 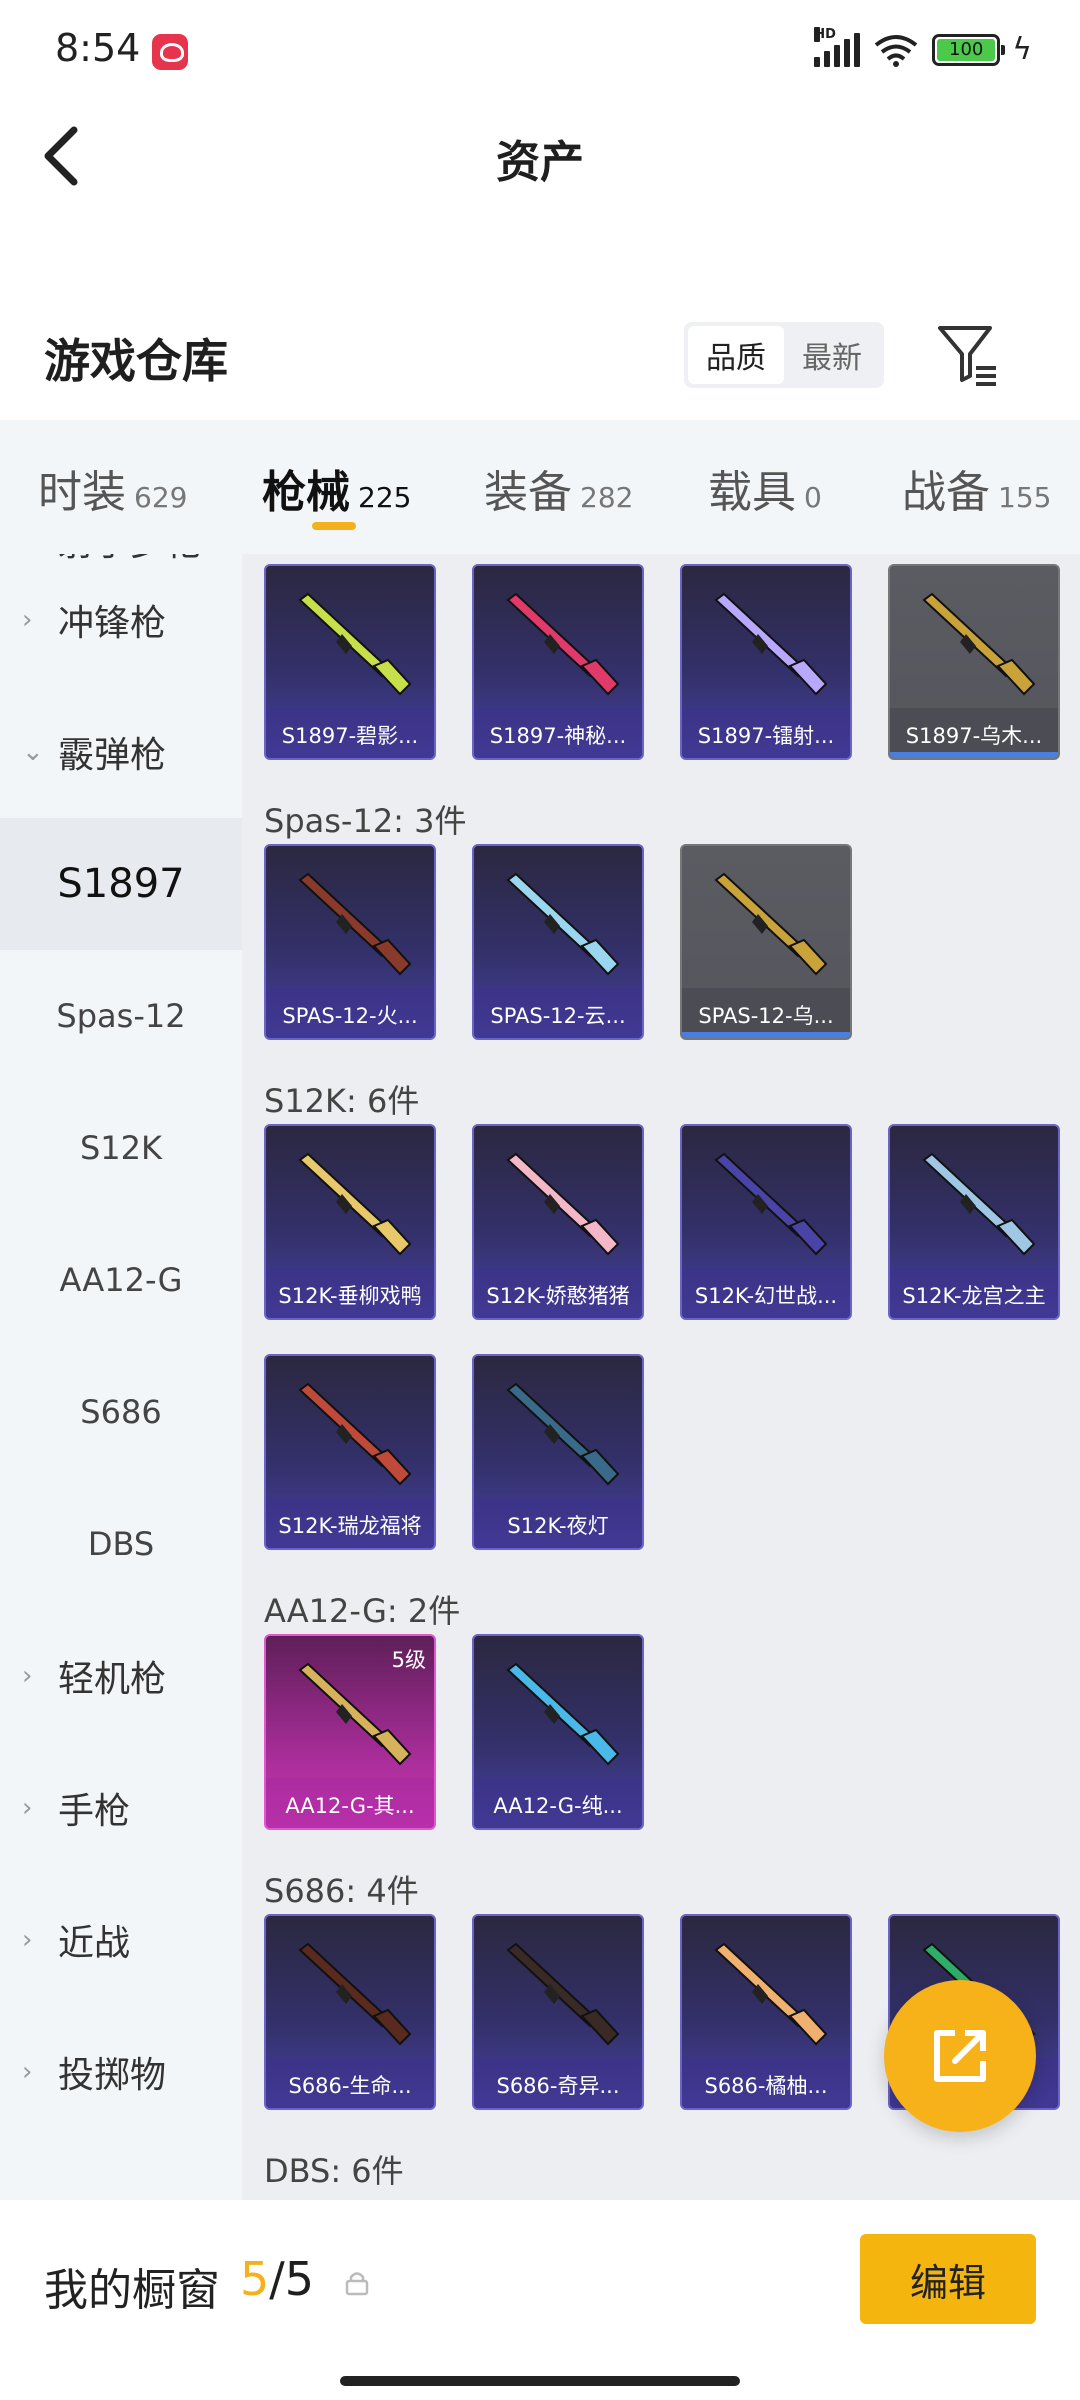 I want to click on tab-vehicles: 载具 0, so click(x=765, y=488).